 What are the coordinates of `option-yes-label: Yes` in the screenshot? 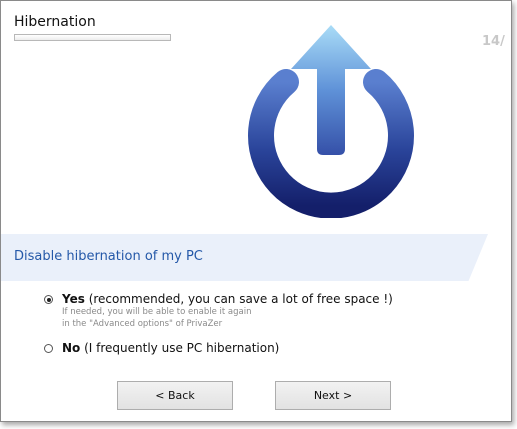 It's located at (73, 299).